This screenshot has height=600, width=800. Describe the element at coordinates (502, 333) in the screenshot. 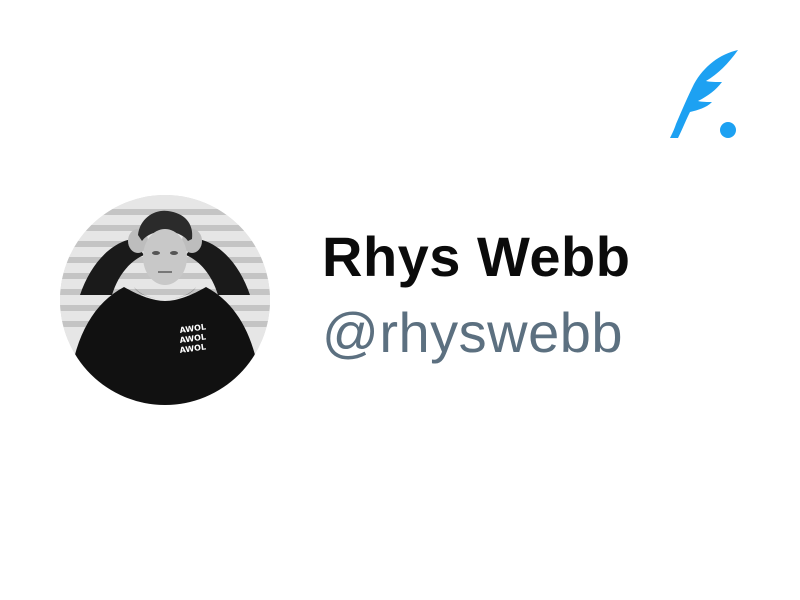

I see `user-handle: @rhyswebb` at that location.